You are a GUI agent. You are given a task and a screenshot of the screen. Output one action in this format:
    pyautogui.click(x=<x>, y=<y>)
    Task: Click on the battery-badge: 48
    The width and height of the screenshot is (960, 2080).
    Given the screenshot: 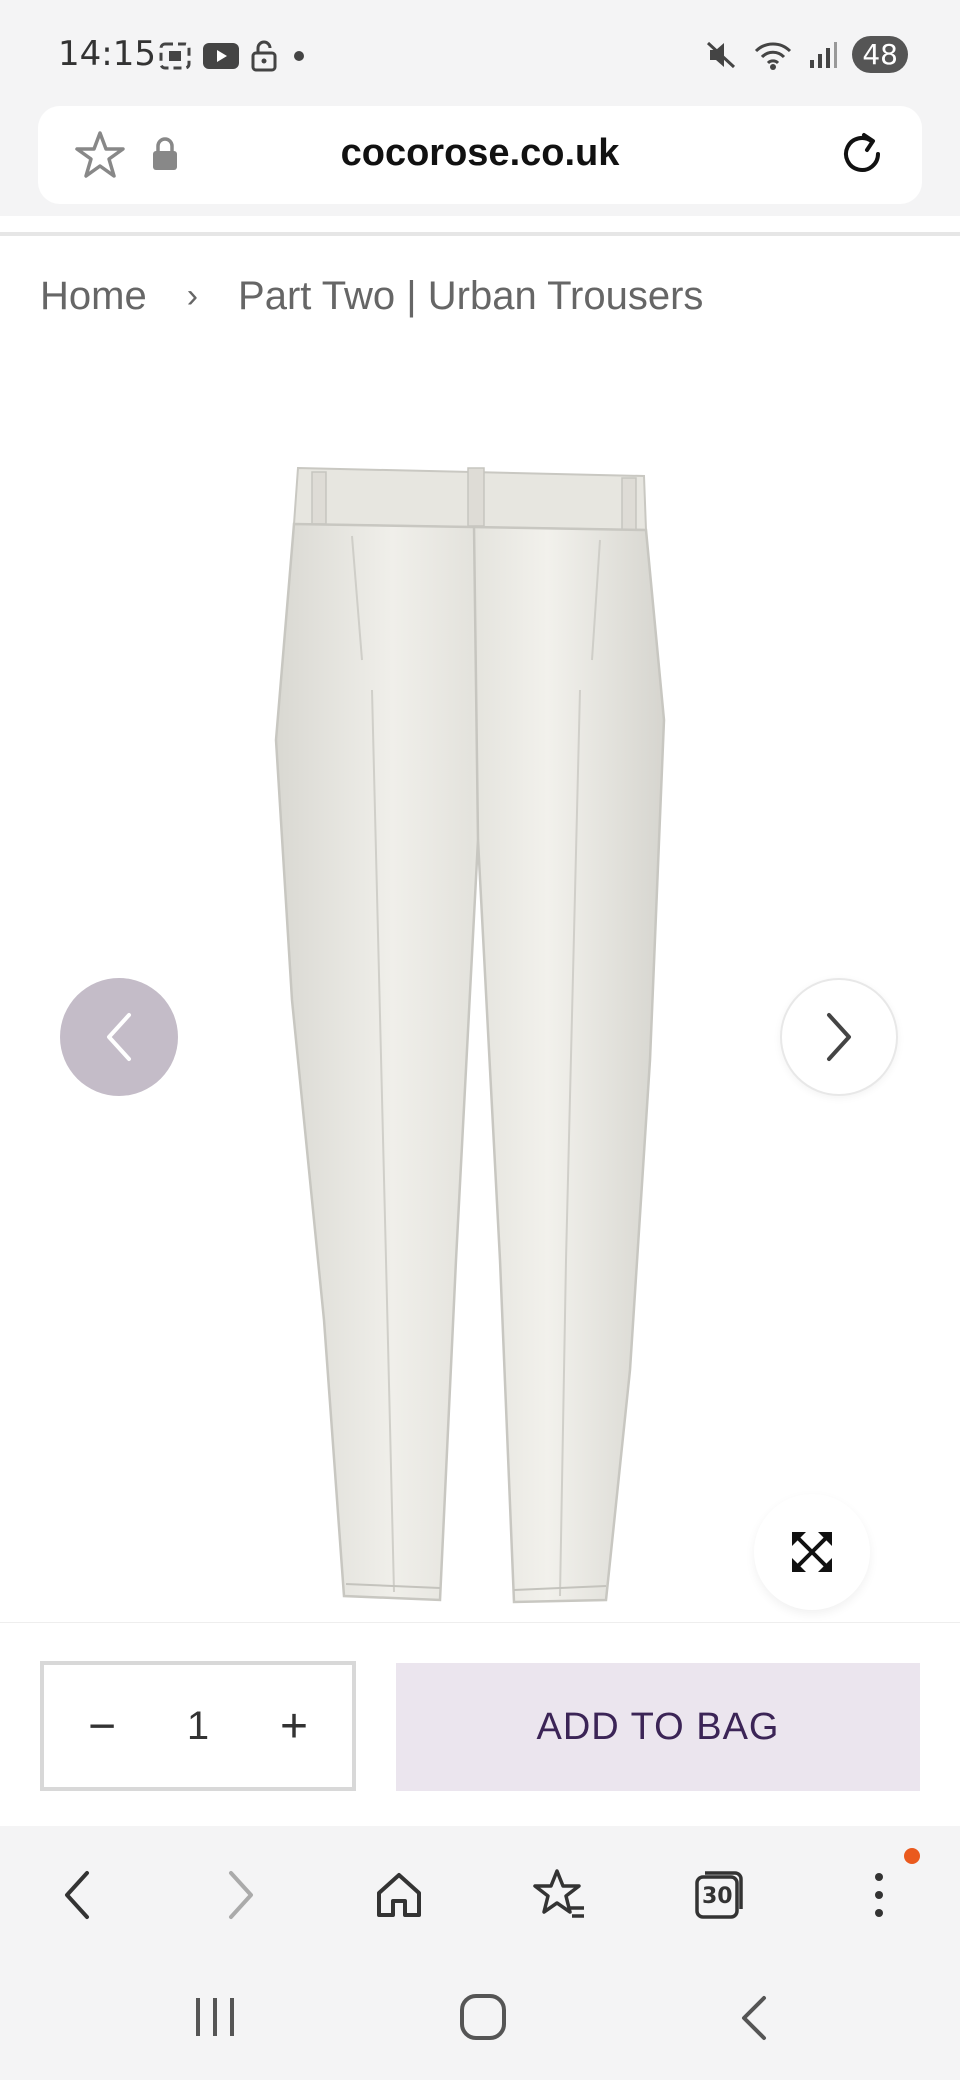 What is the action you would take?
    pyautogui.click(x=880, y=54)
    